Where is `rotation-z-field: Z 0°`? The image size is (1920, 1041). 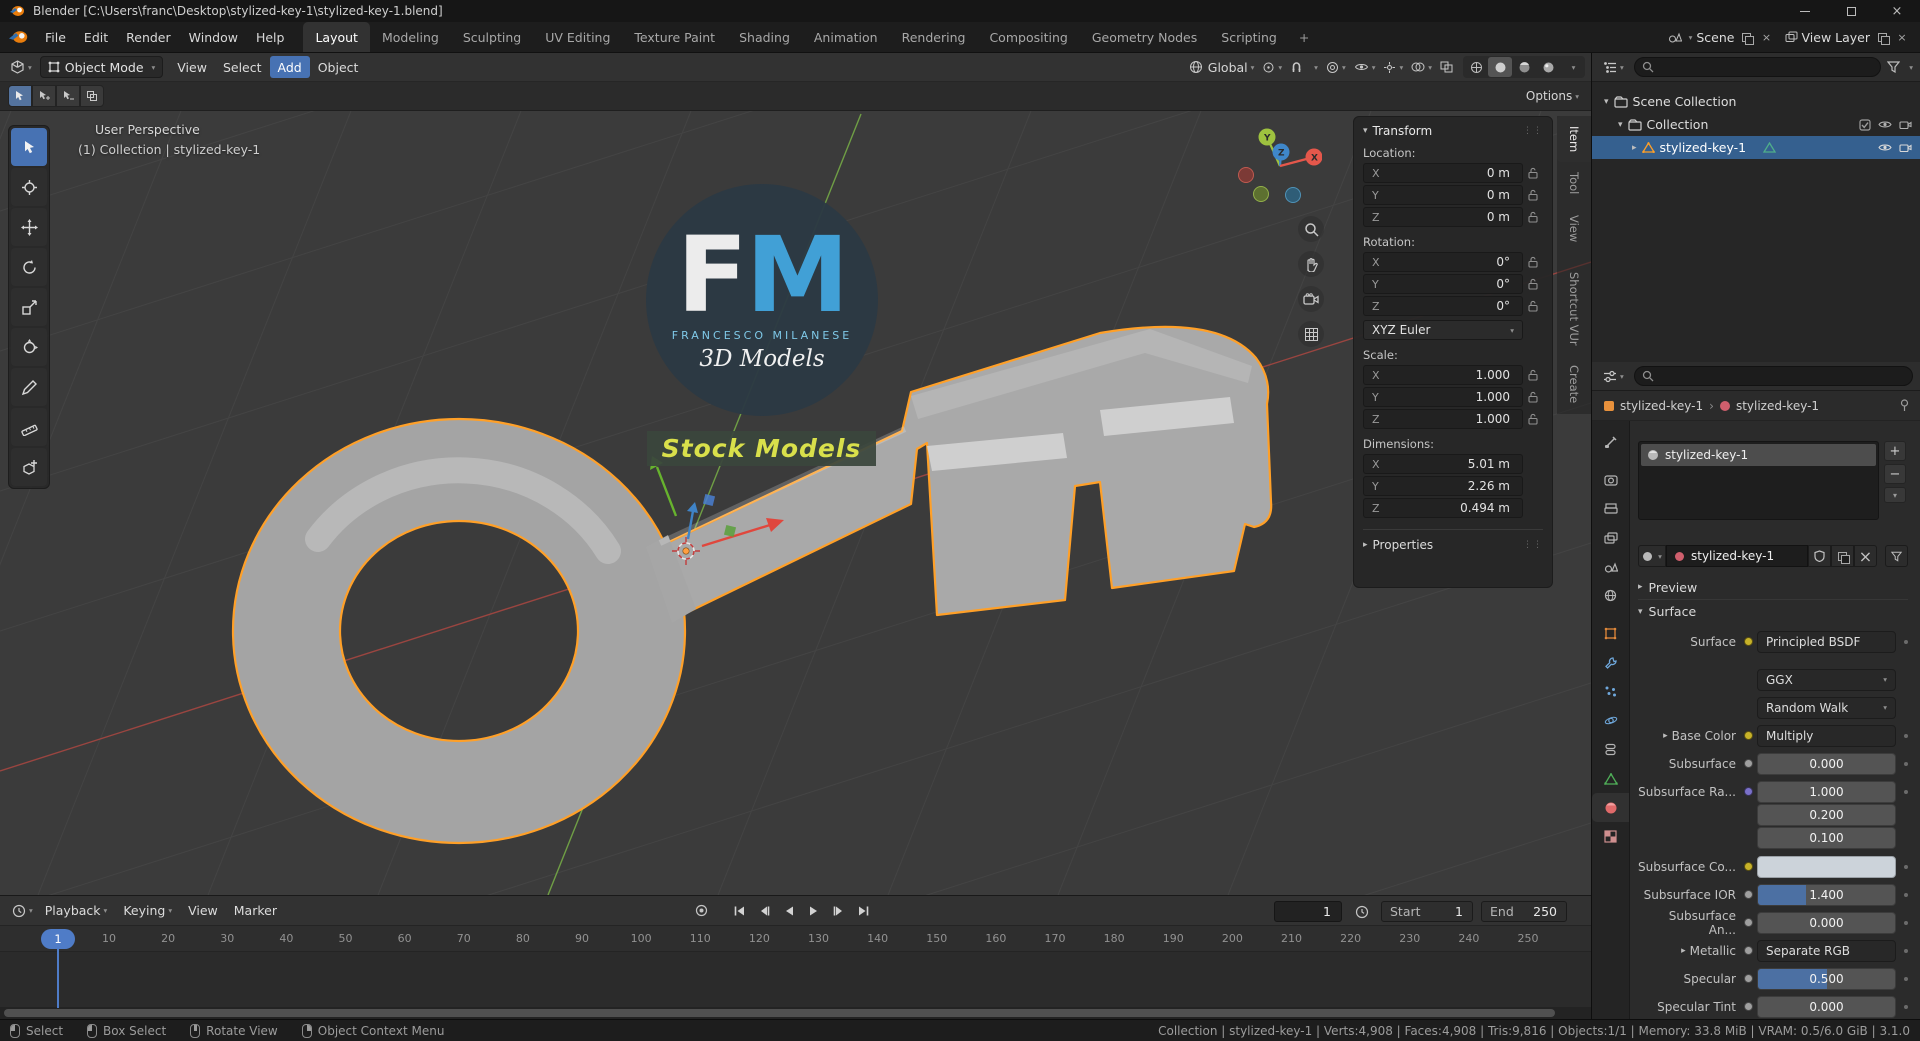
rotation-z-field: Z 0° is located at coordinates (1443, 306).